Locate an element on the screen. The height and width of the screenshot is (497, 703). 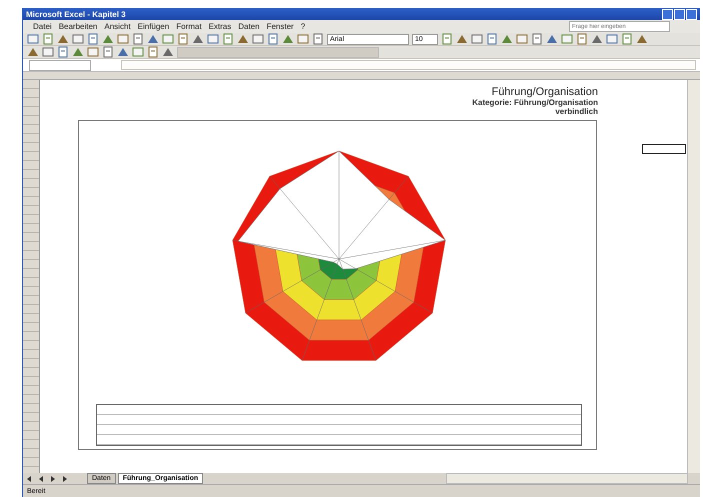
category-label: Kategorie: Führung/Organisation is located at coordinates (535, 102).